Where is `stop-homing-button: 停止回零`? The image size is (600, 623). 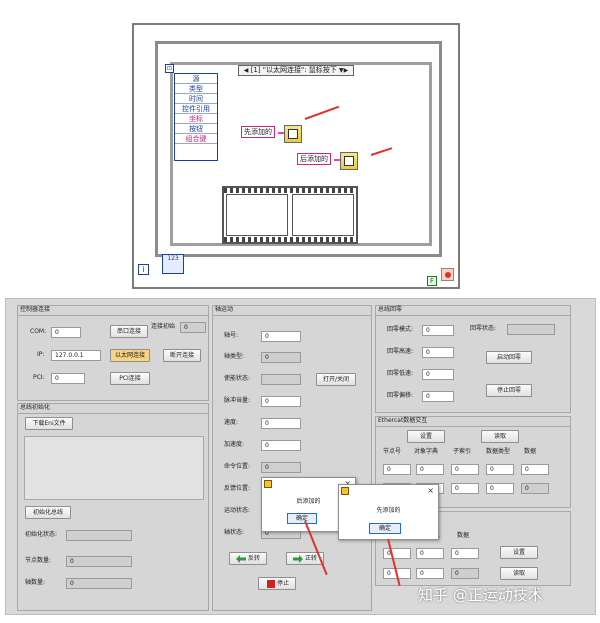 stop-homing-button: 停止回零 is located at coordinates (509, 390).